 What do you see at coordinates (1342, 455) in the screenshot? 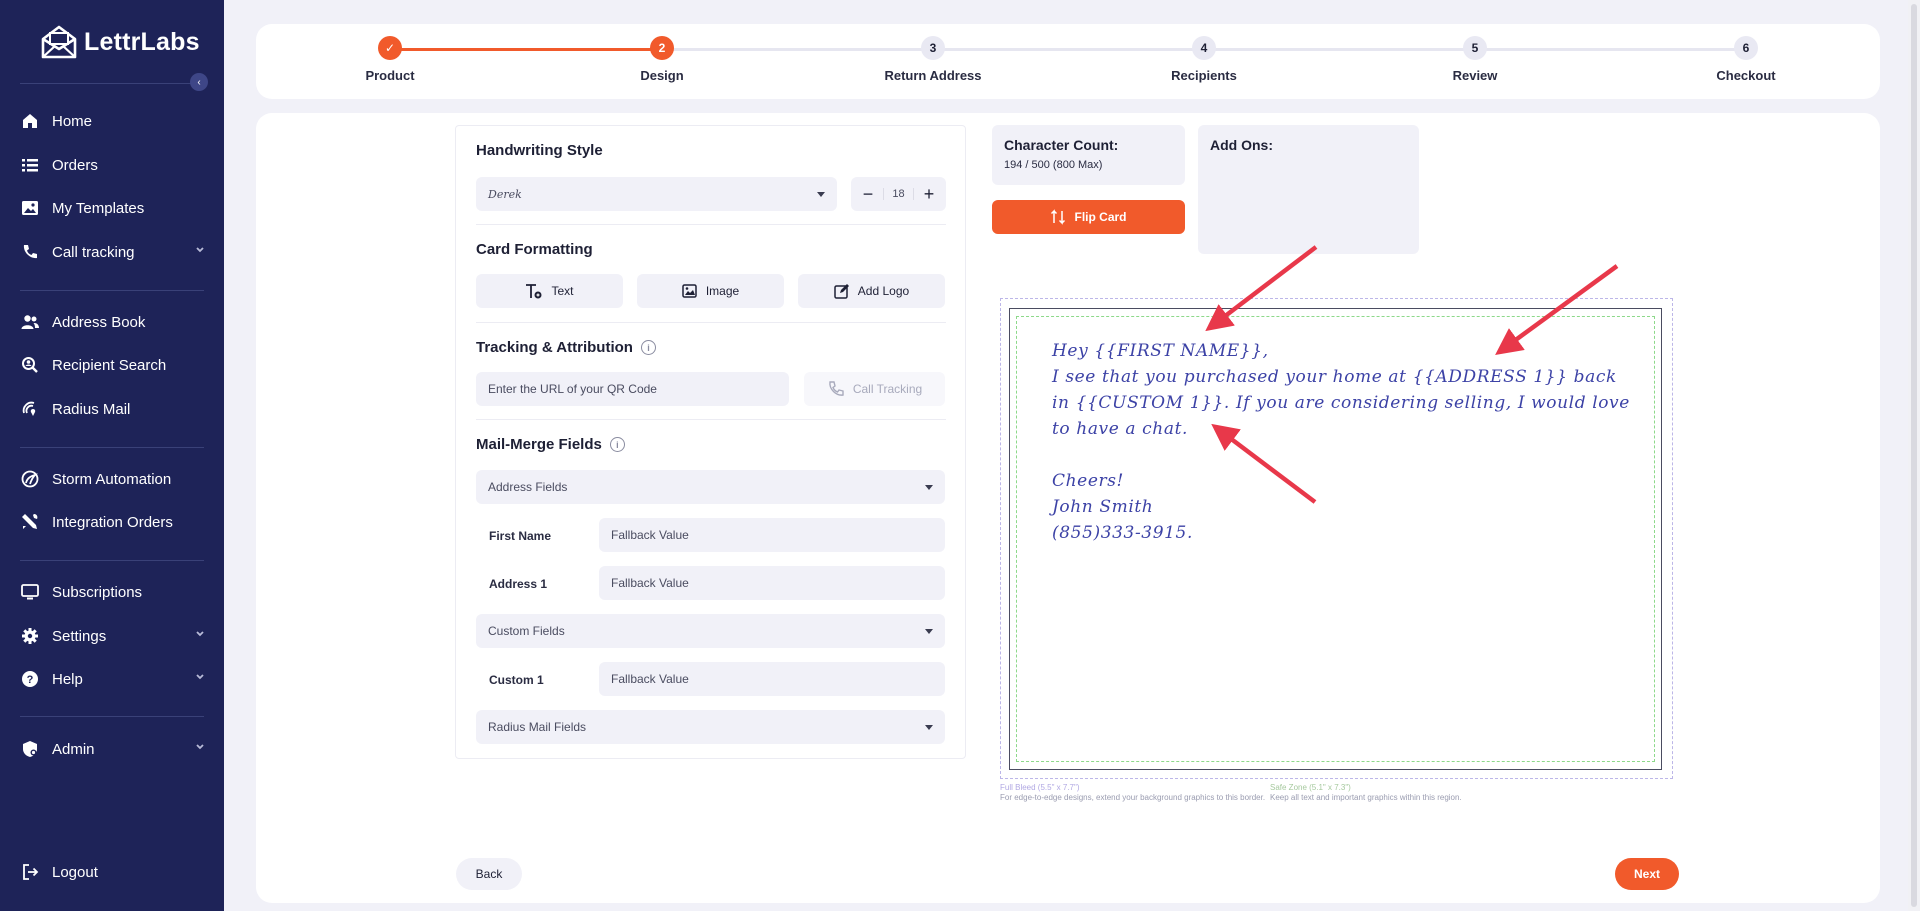
I see `message-line-blank` at bounding box center [1342, 455].